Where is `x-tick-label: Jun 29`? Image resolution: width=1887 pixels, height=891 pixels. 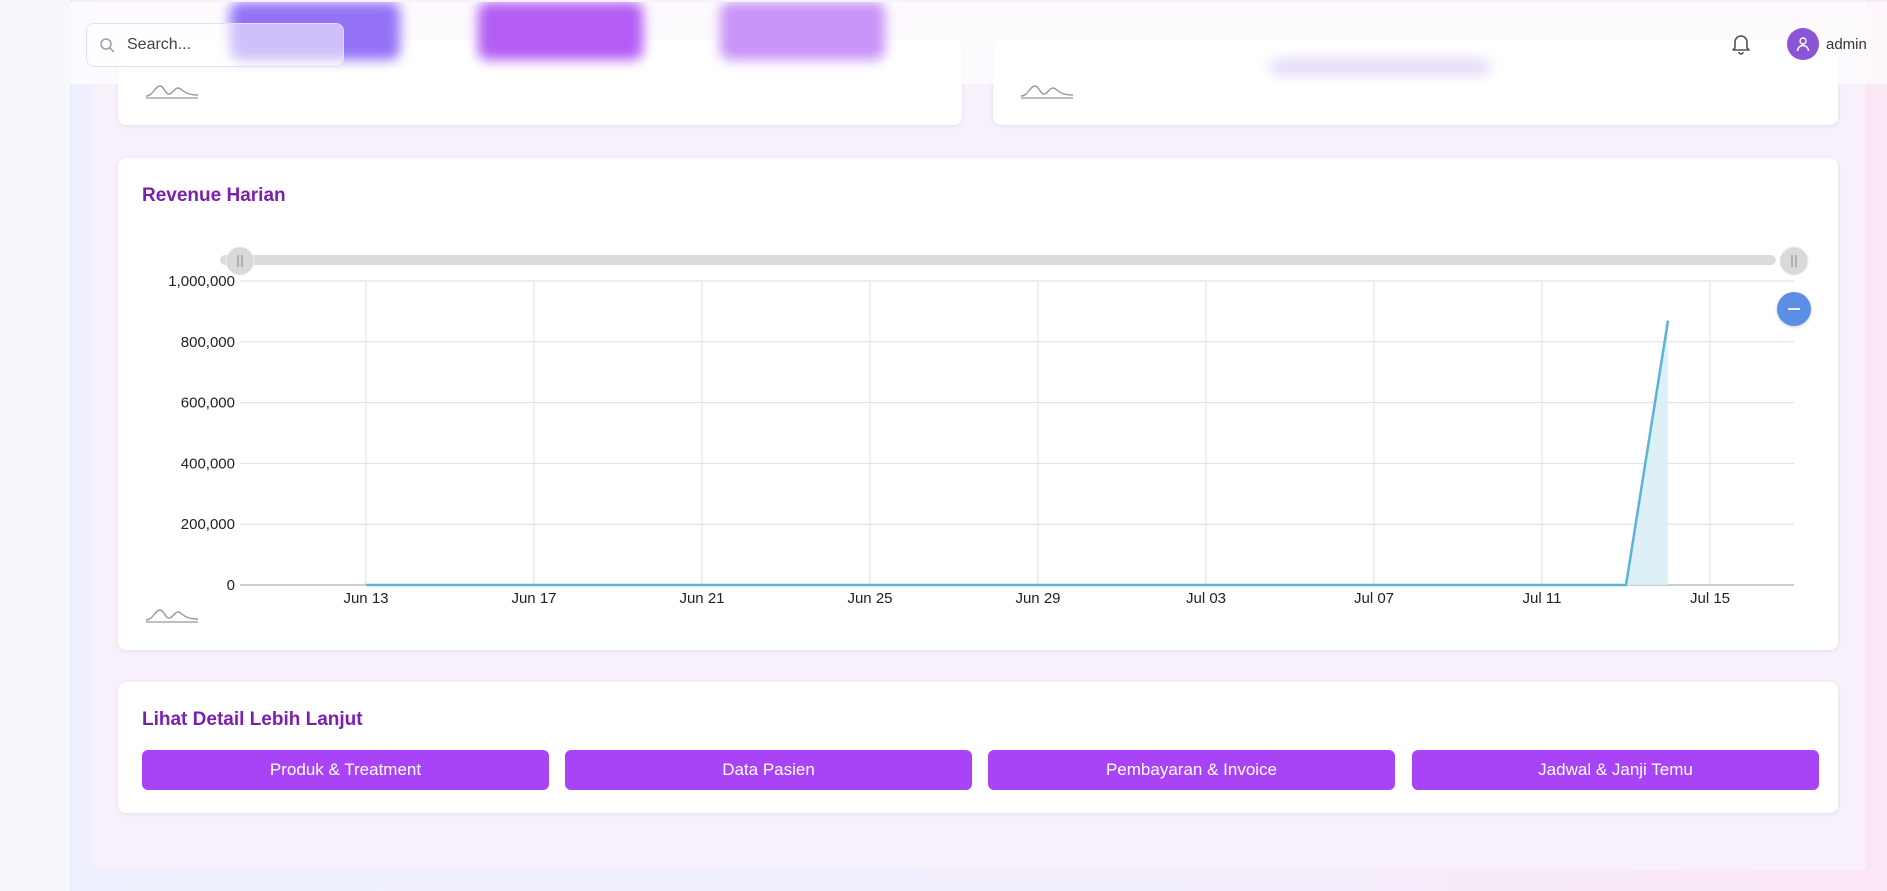
x-tick-label: Jun 29 is located at coordinates (1037, 598).